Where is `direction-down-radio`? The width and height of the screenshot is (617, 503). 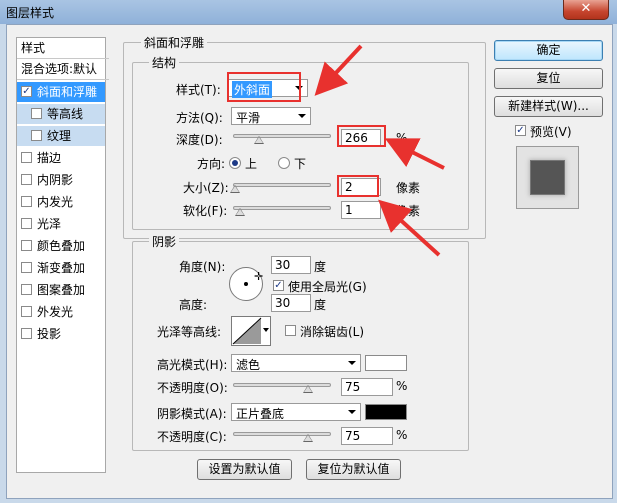 direction-down-radio is located at coordinates (284, 163).